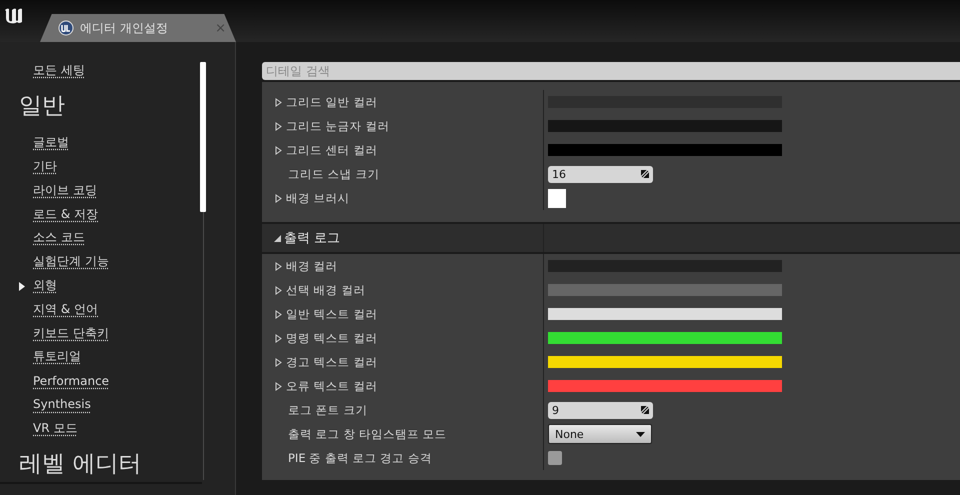 The height and width of the screenshot is (495, 960). I want to click on window-tab: 에디터 개인설정 ×, so click(138, 28).